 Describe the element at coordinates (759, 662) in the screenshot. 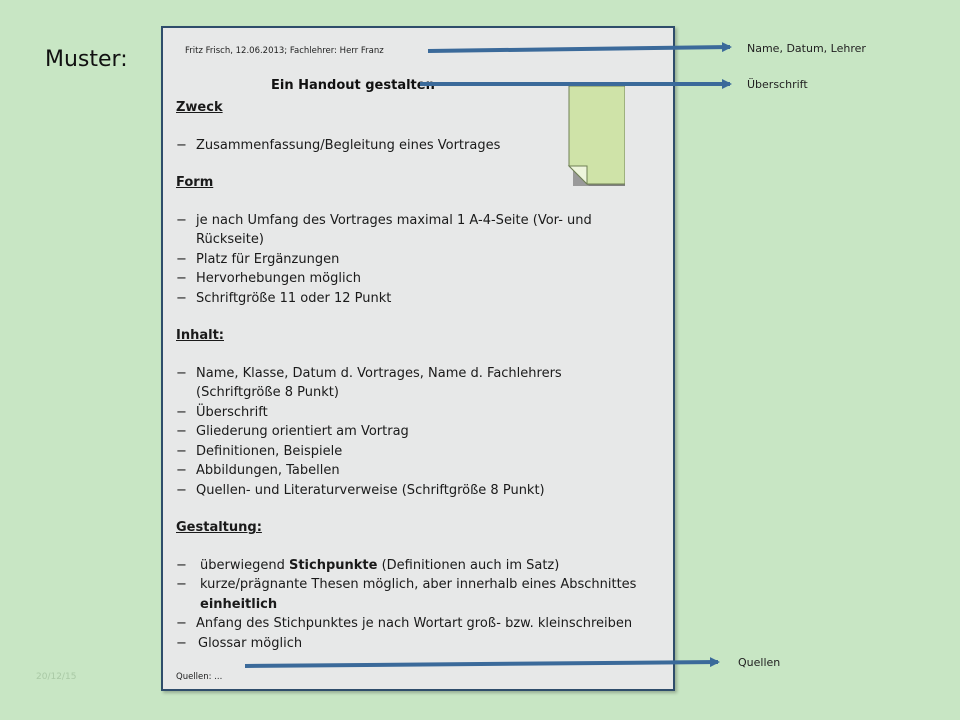

I see `annotation-sources: Quellen` at that location.